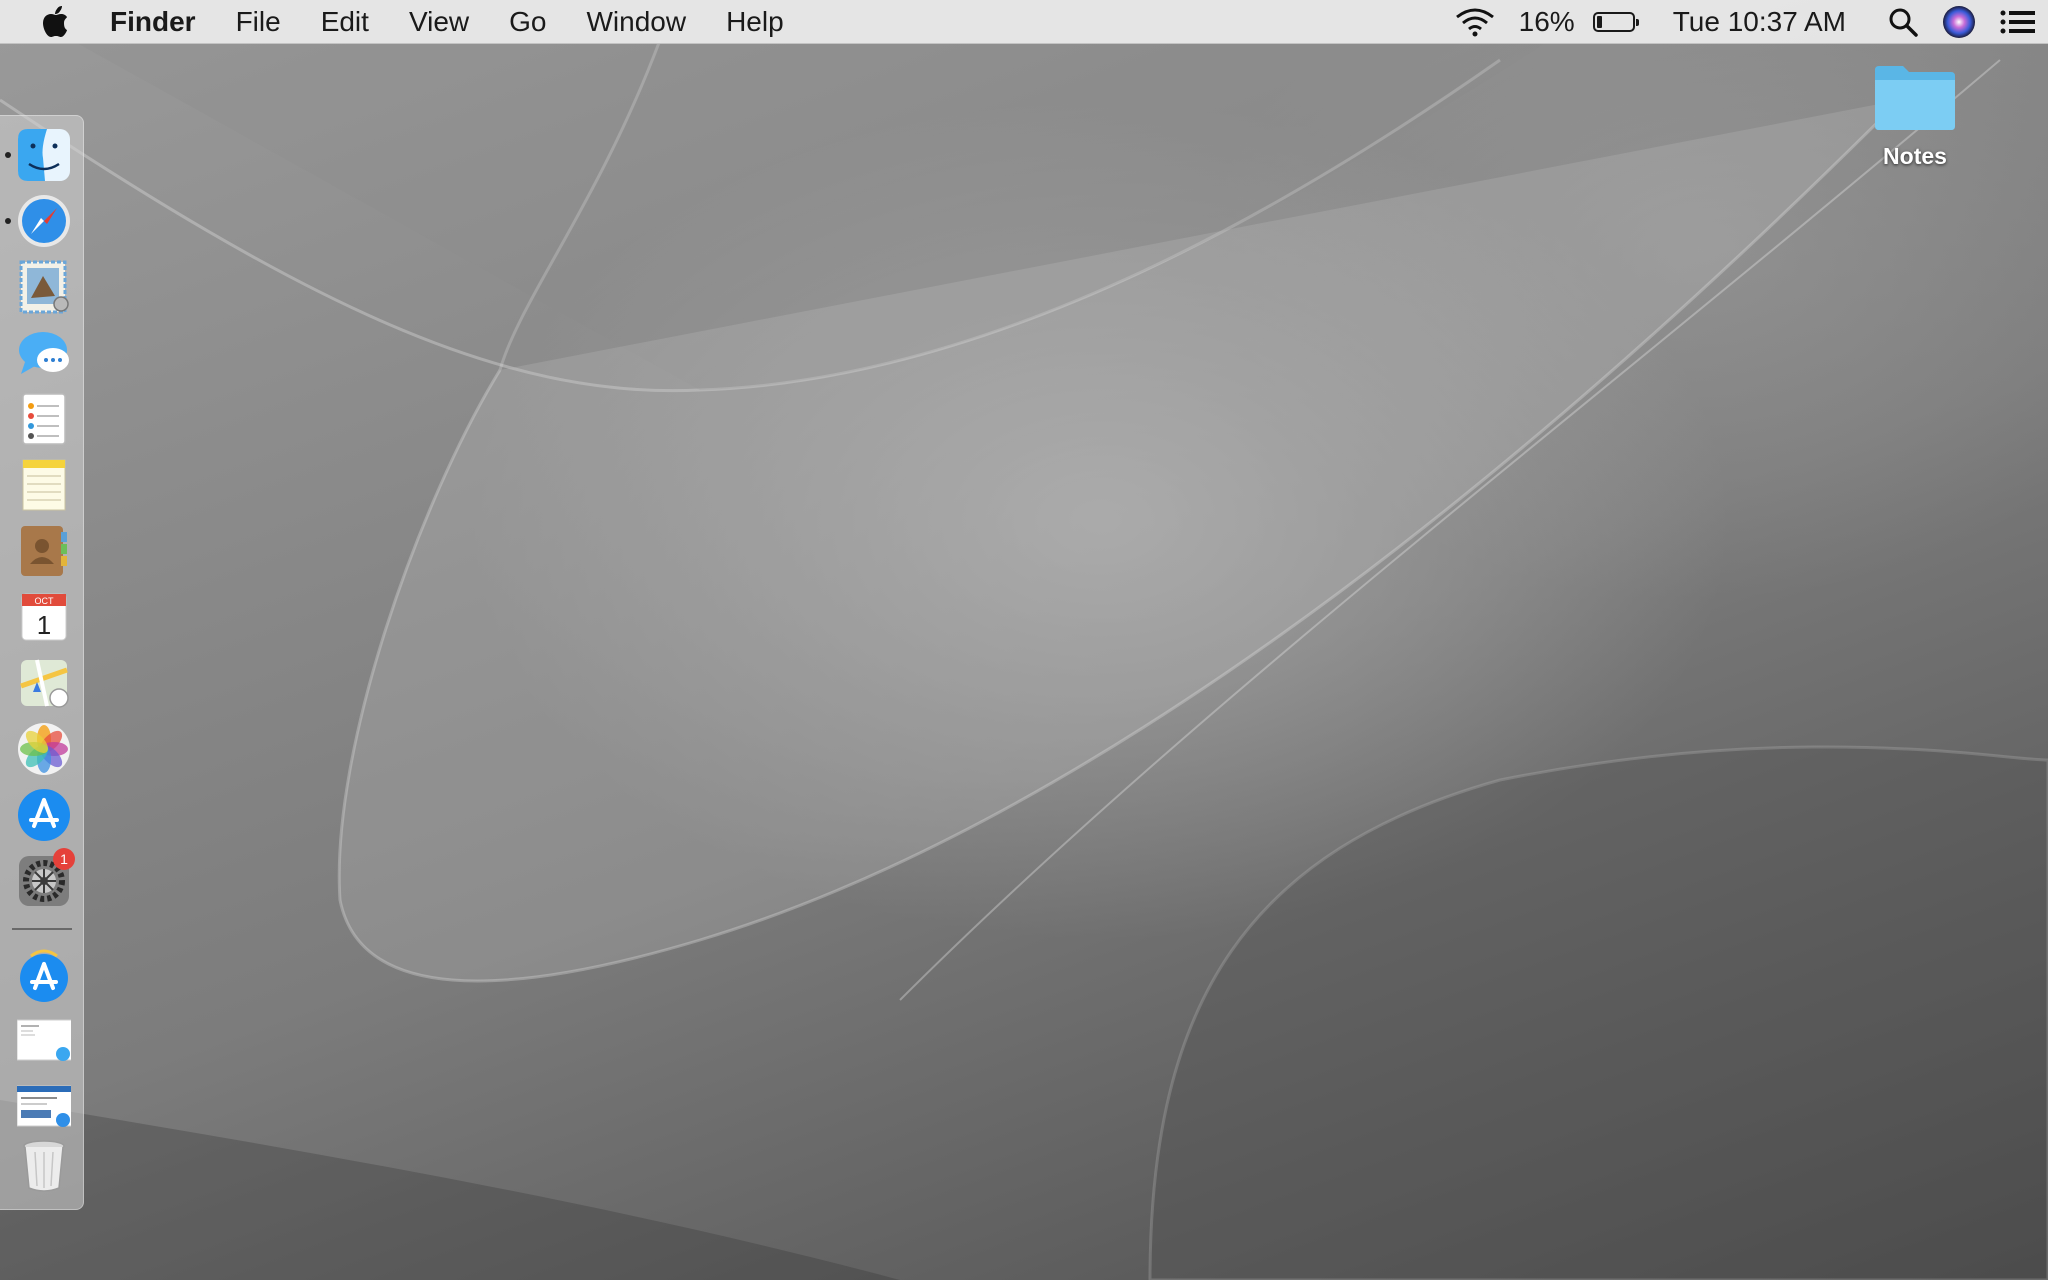 This screenshot has width=2048, height=1280. Describe the element at coordinates (42, 929) in the screenshot. I see `dock-separator` at that location.